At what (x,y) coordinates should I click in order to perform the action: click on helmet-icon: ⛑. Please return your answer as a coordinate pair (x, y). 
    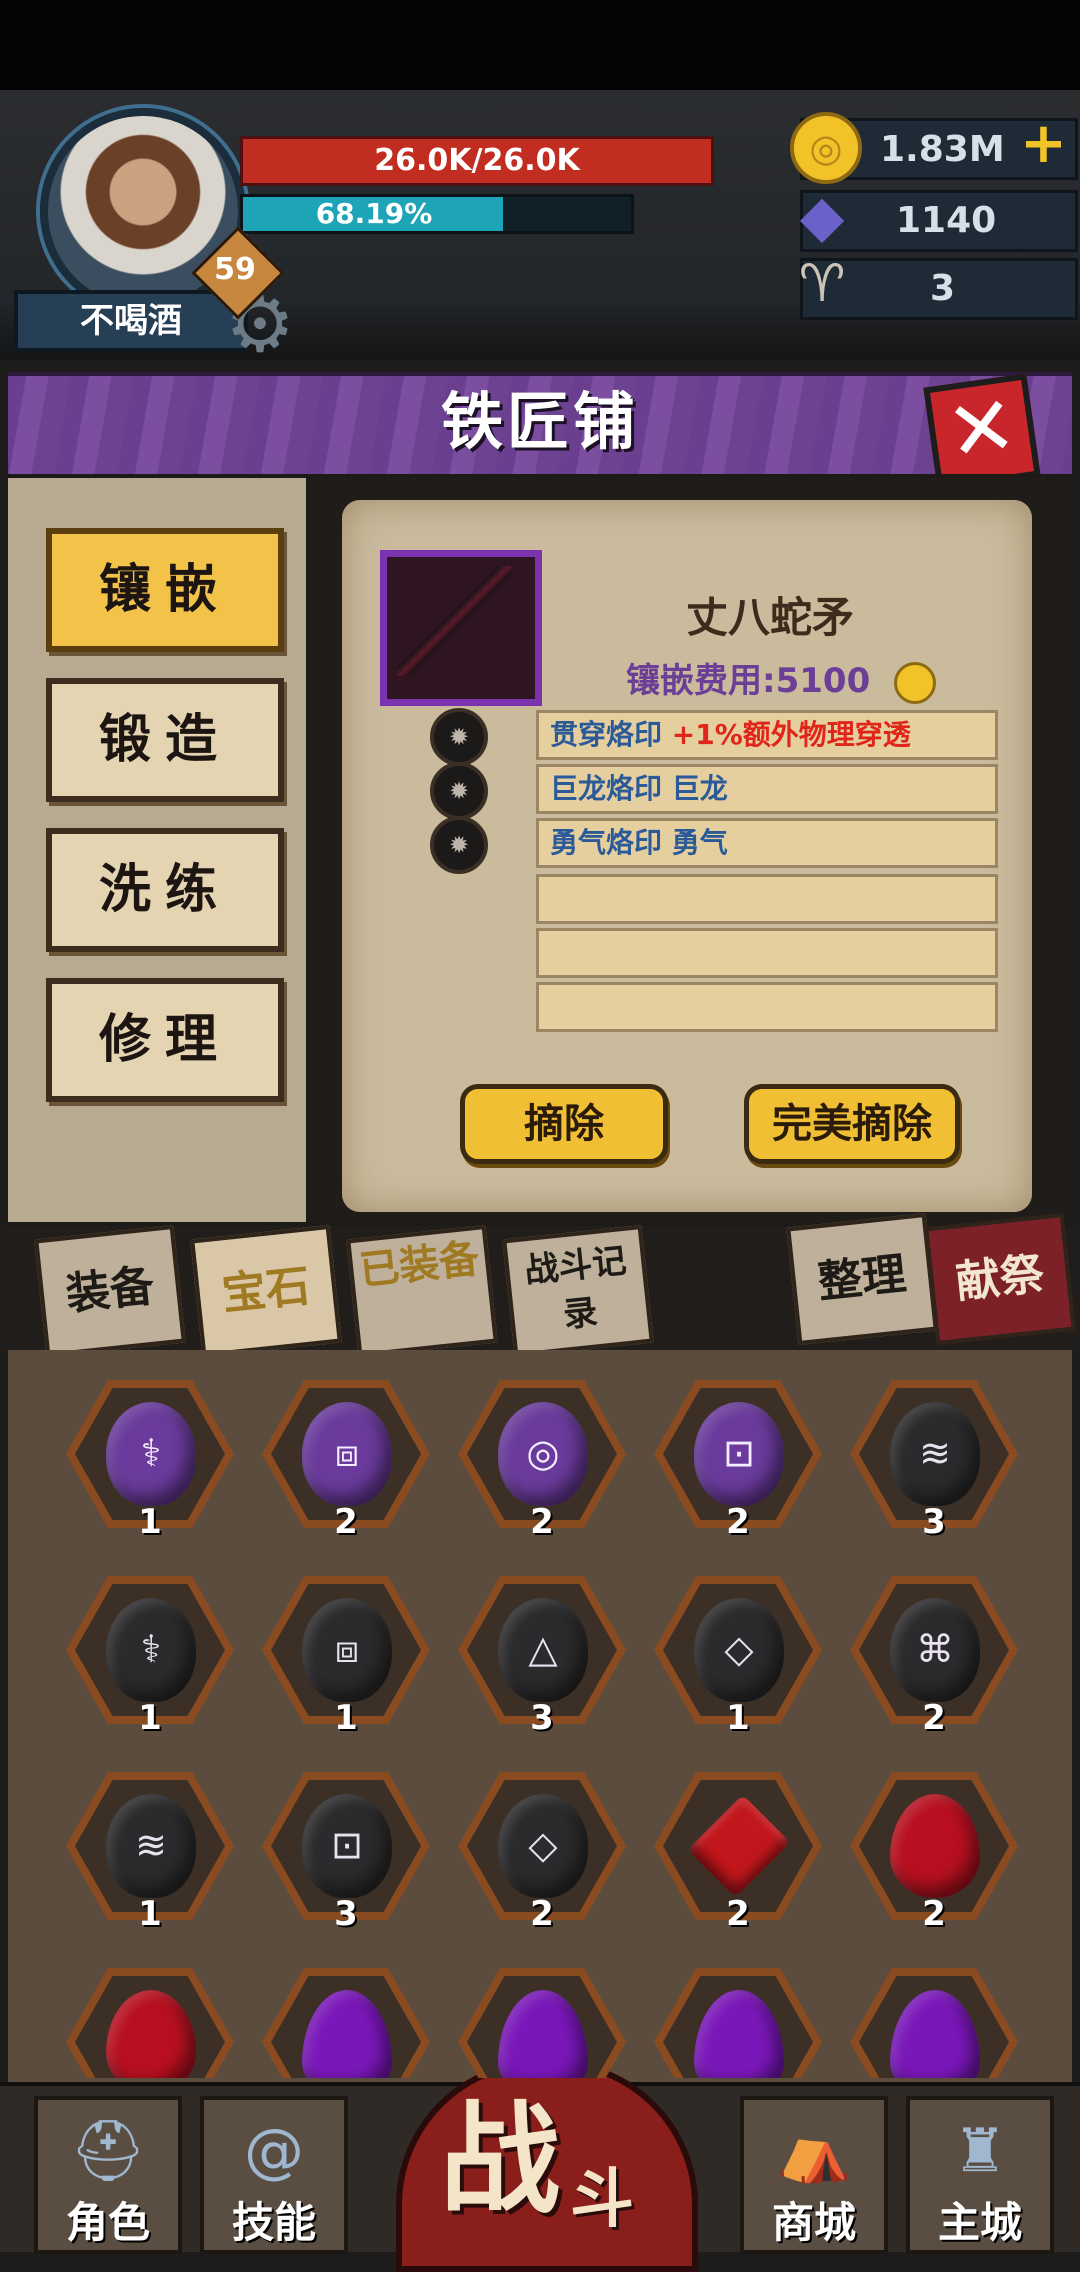
    Looking at the image, I should click on (108, 2151).